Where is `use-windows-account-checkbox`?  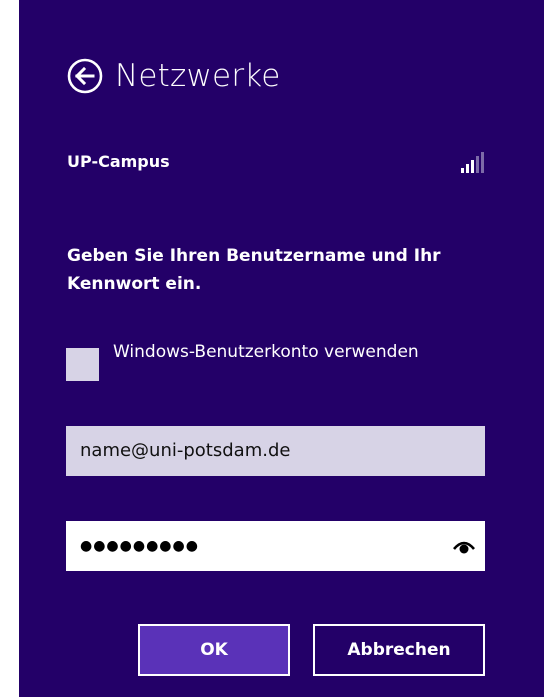
use-windows-account-checkbox is located at coordinates (82, 364).